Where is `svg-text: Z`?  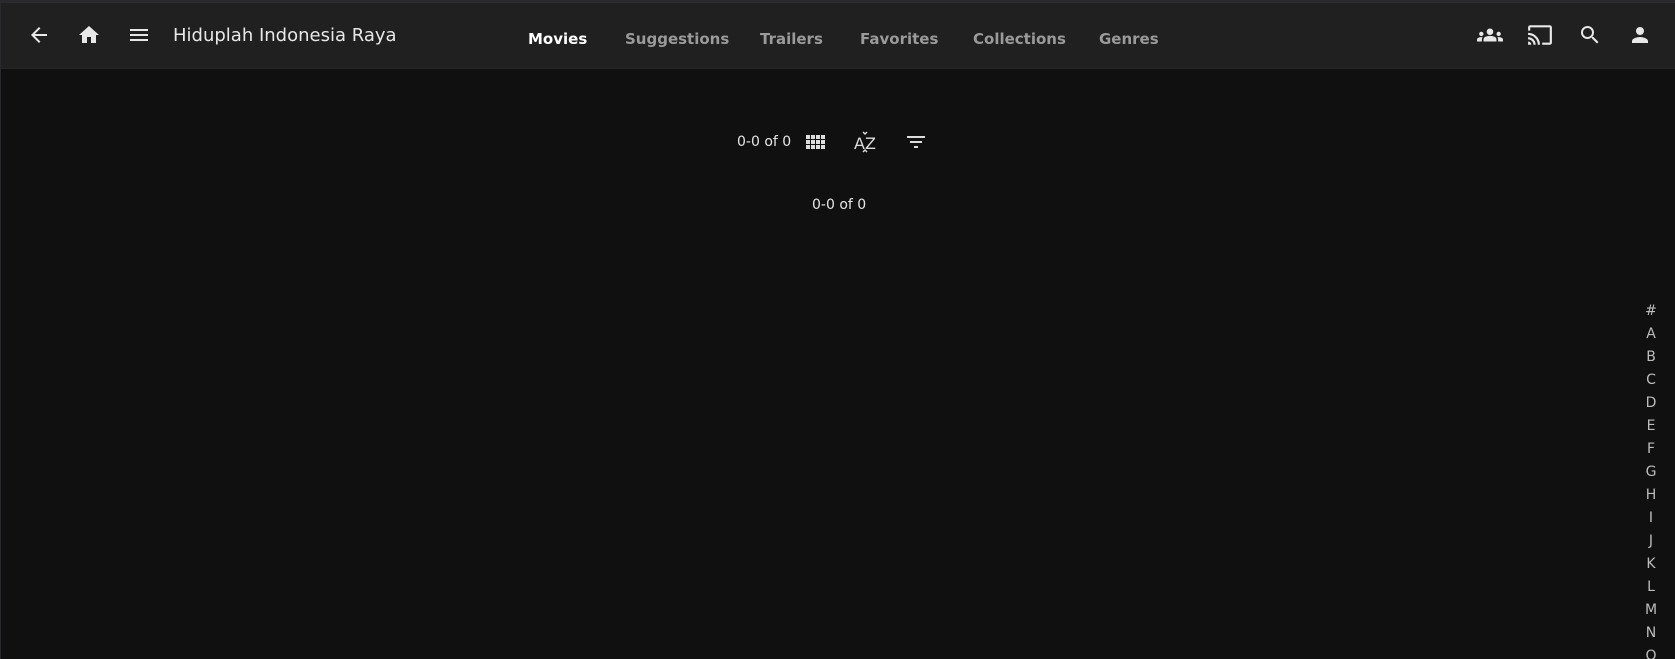
svg-text: Z is located at coordinates (870, 143).